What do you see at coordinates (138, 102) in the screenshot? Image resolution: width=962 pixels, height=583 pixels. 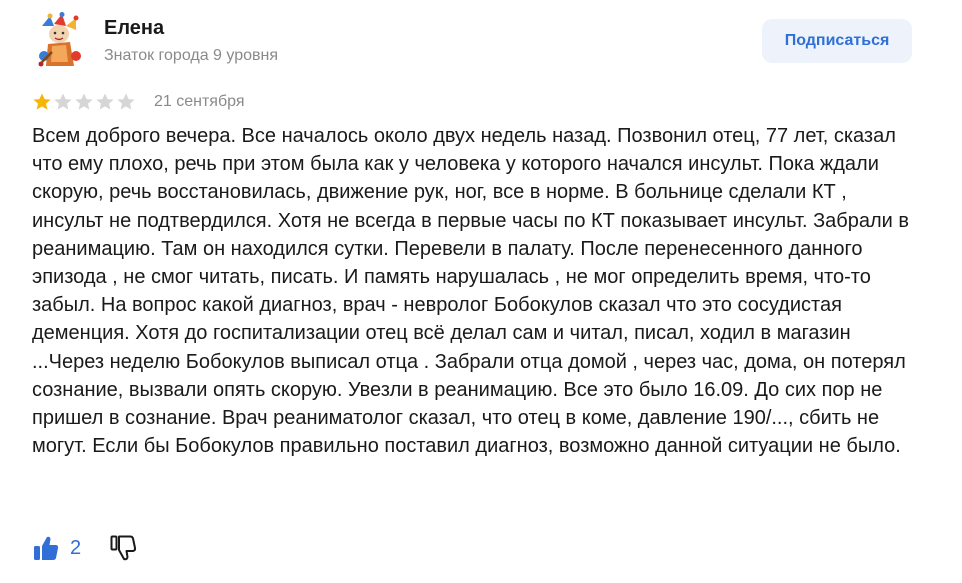 I see `review-meta: 21 сентября` at bounding box center [138, 102].